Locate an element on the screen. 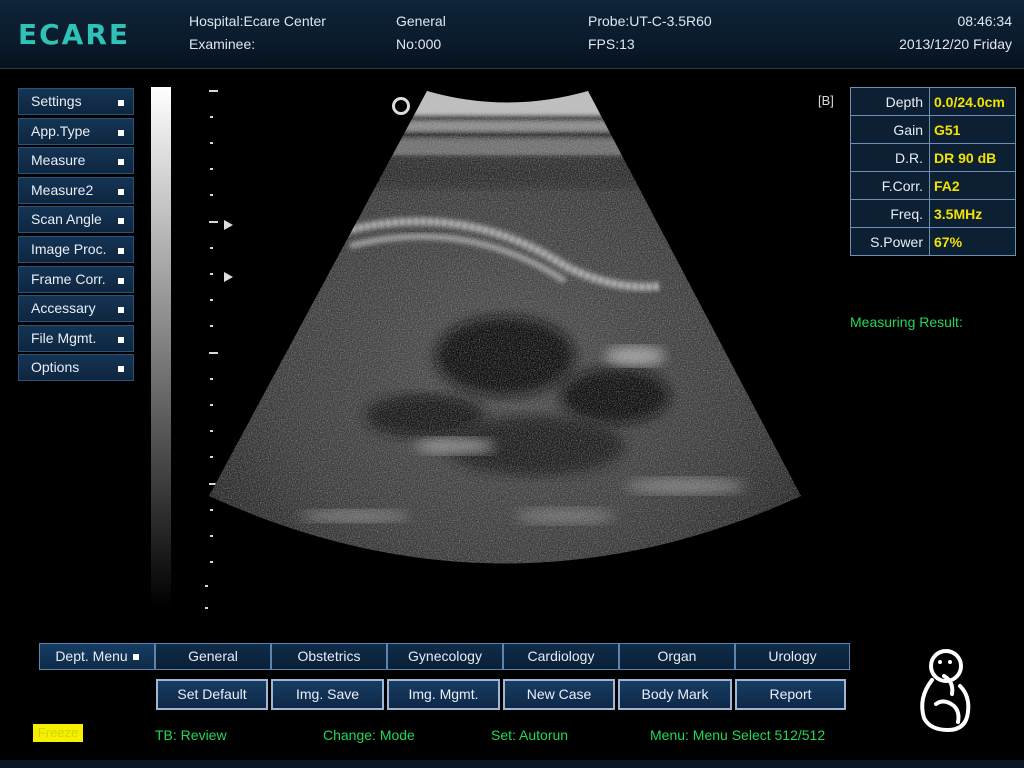 The image size is (1024, 768). dept-menu-button: Dept. Menu is located at coordinates (97, 656).